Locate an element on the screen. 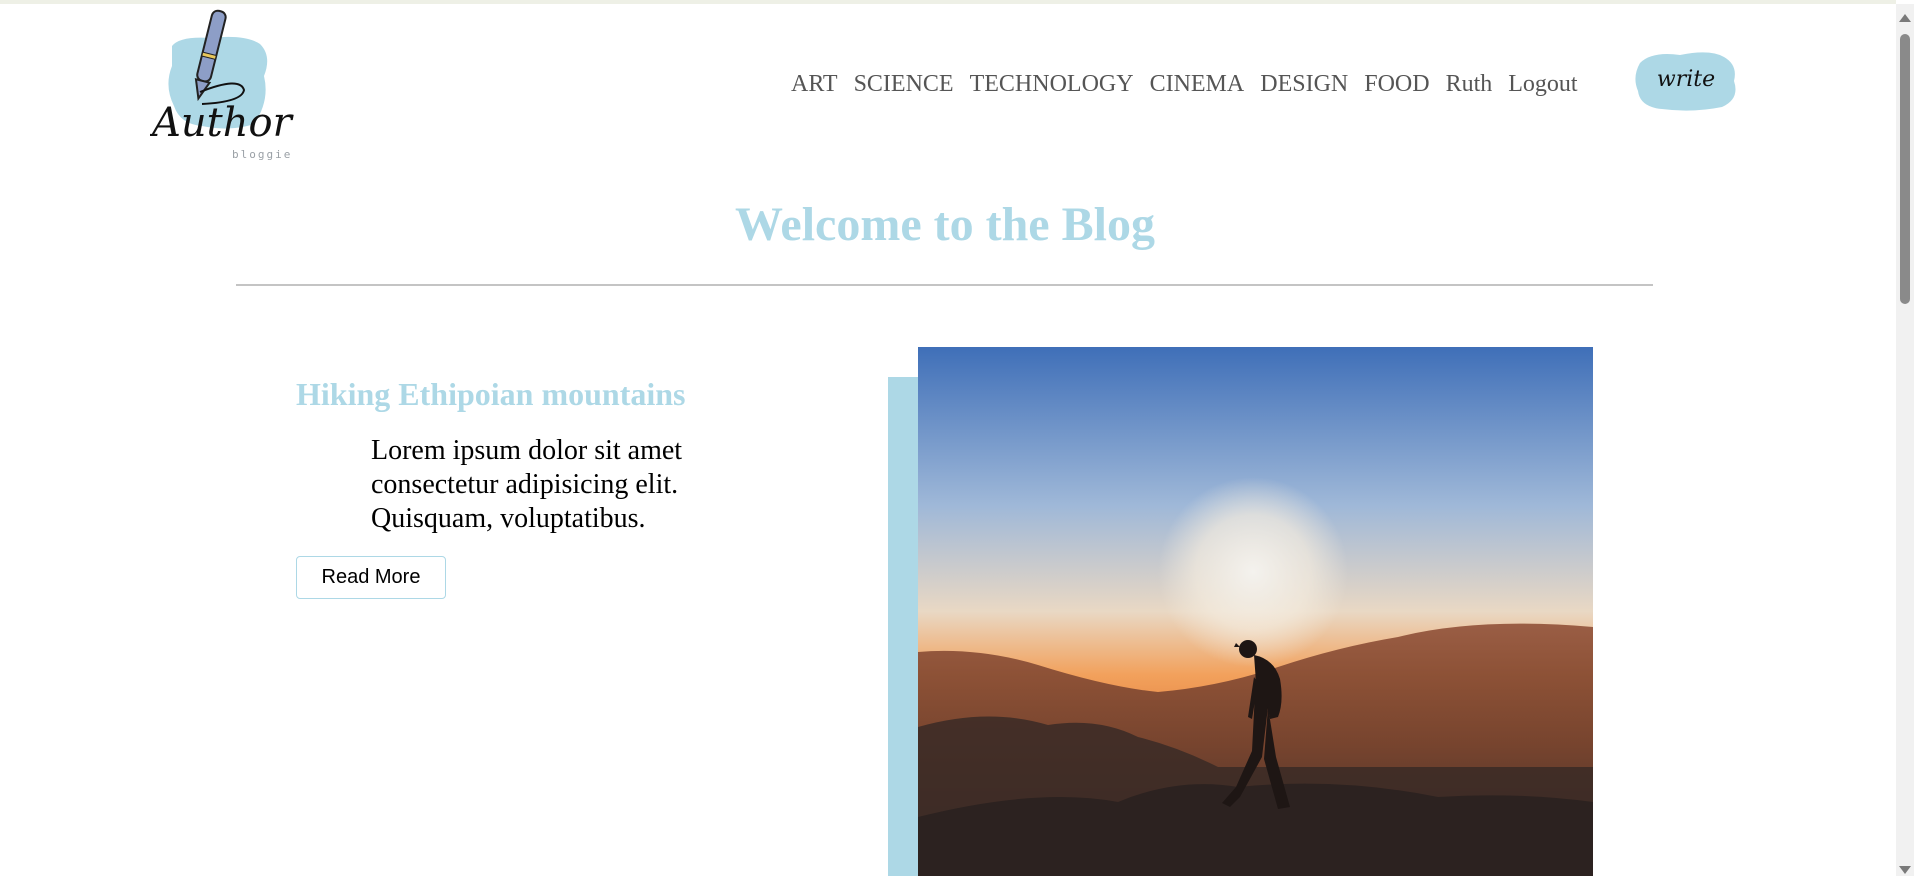 The width and height of the screenshot is (1914, 876). write-button: write is located at coordinates (1686, 81).